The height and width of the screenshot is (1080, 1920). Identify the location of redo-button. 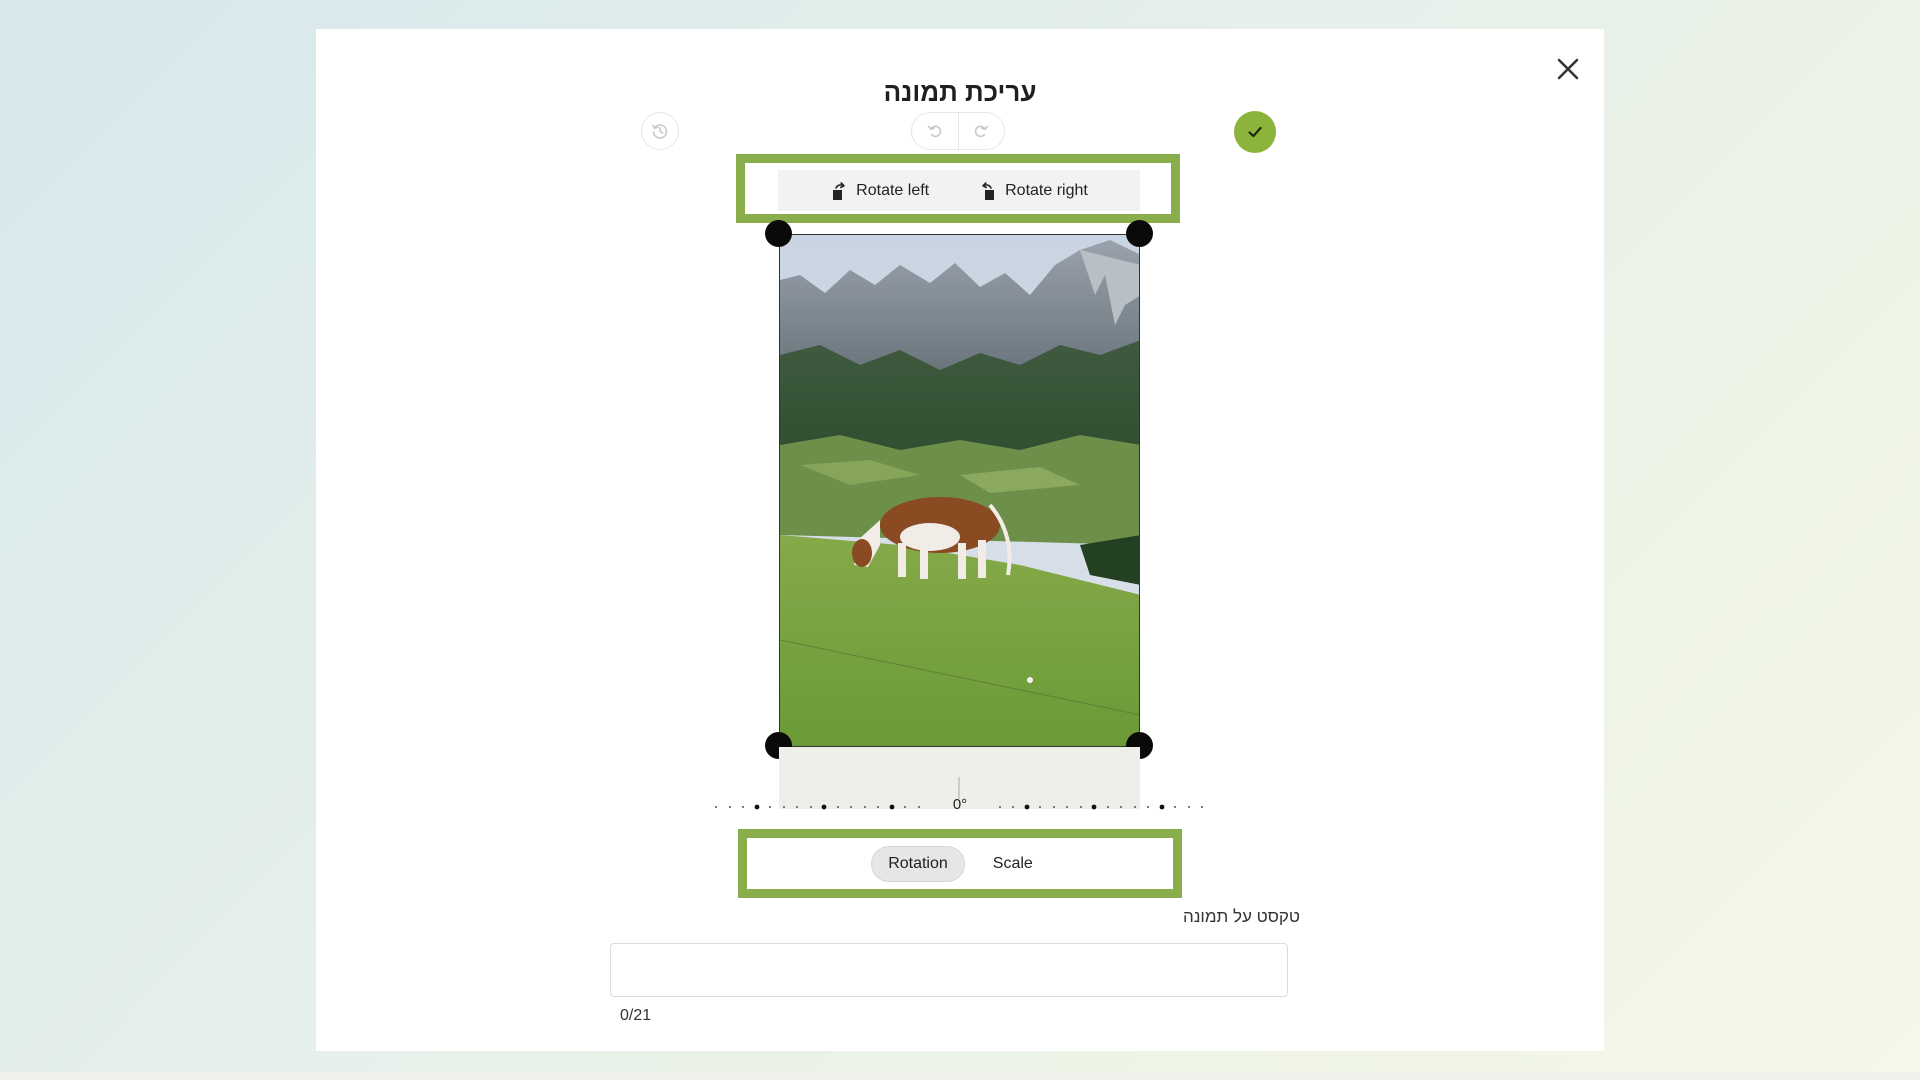
(981, 131).